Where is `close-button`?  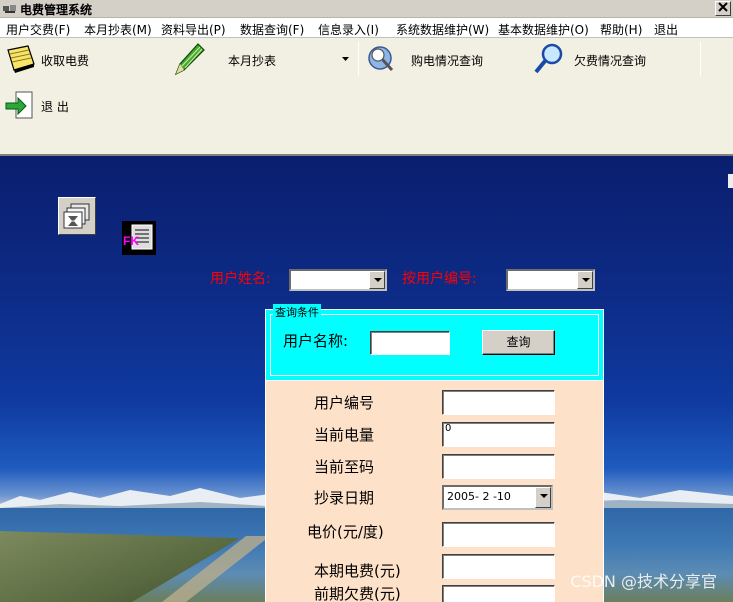
close-button is located at coordinates (723, 8).